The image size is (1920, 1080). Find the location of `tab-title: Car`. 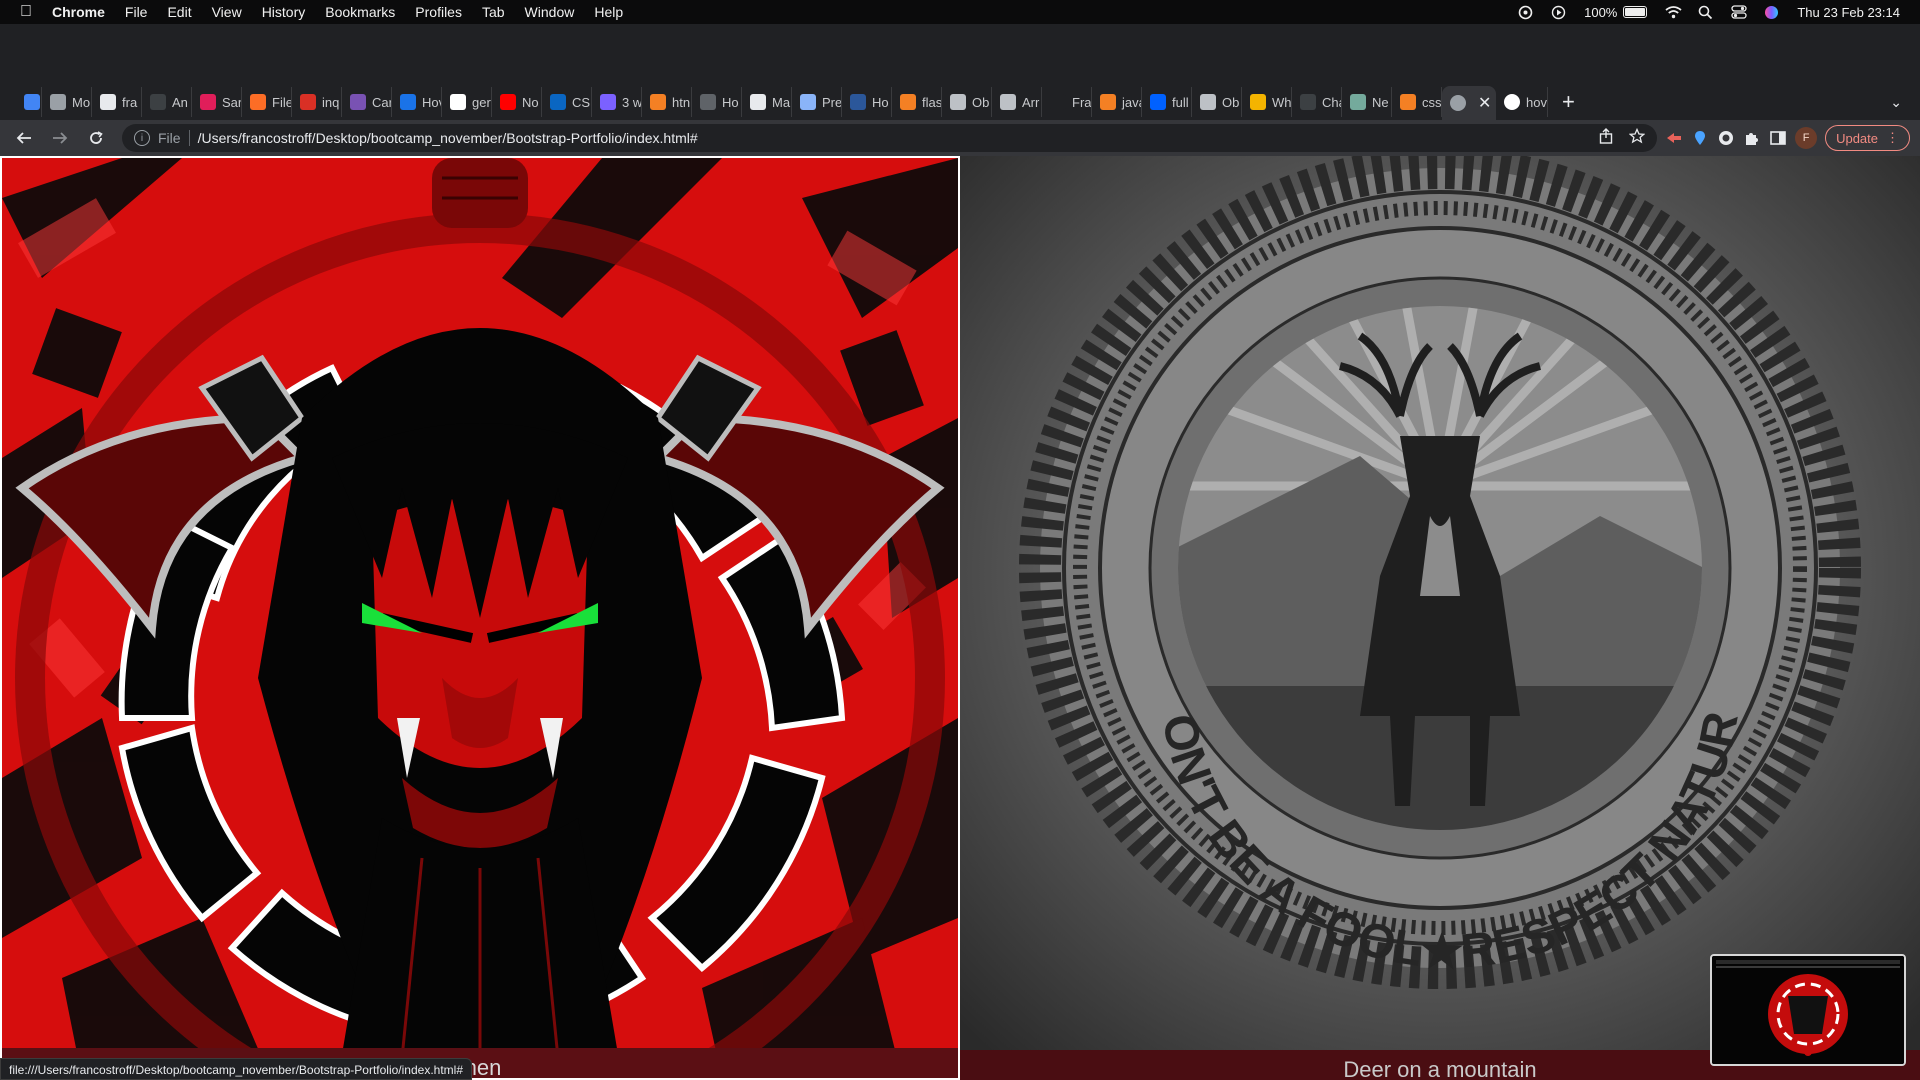

tab-title: Car is located at coordinates (382, 102).